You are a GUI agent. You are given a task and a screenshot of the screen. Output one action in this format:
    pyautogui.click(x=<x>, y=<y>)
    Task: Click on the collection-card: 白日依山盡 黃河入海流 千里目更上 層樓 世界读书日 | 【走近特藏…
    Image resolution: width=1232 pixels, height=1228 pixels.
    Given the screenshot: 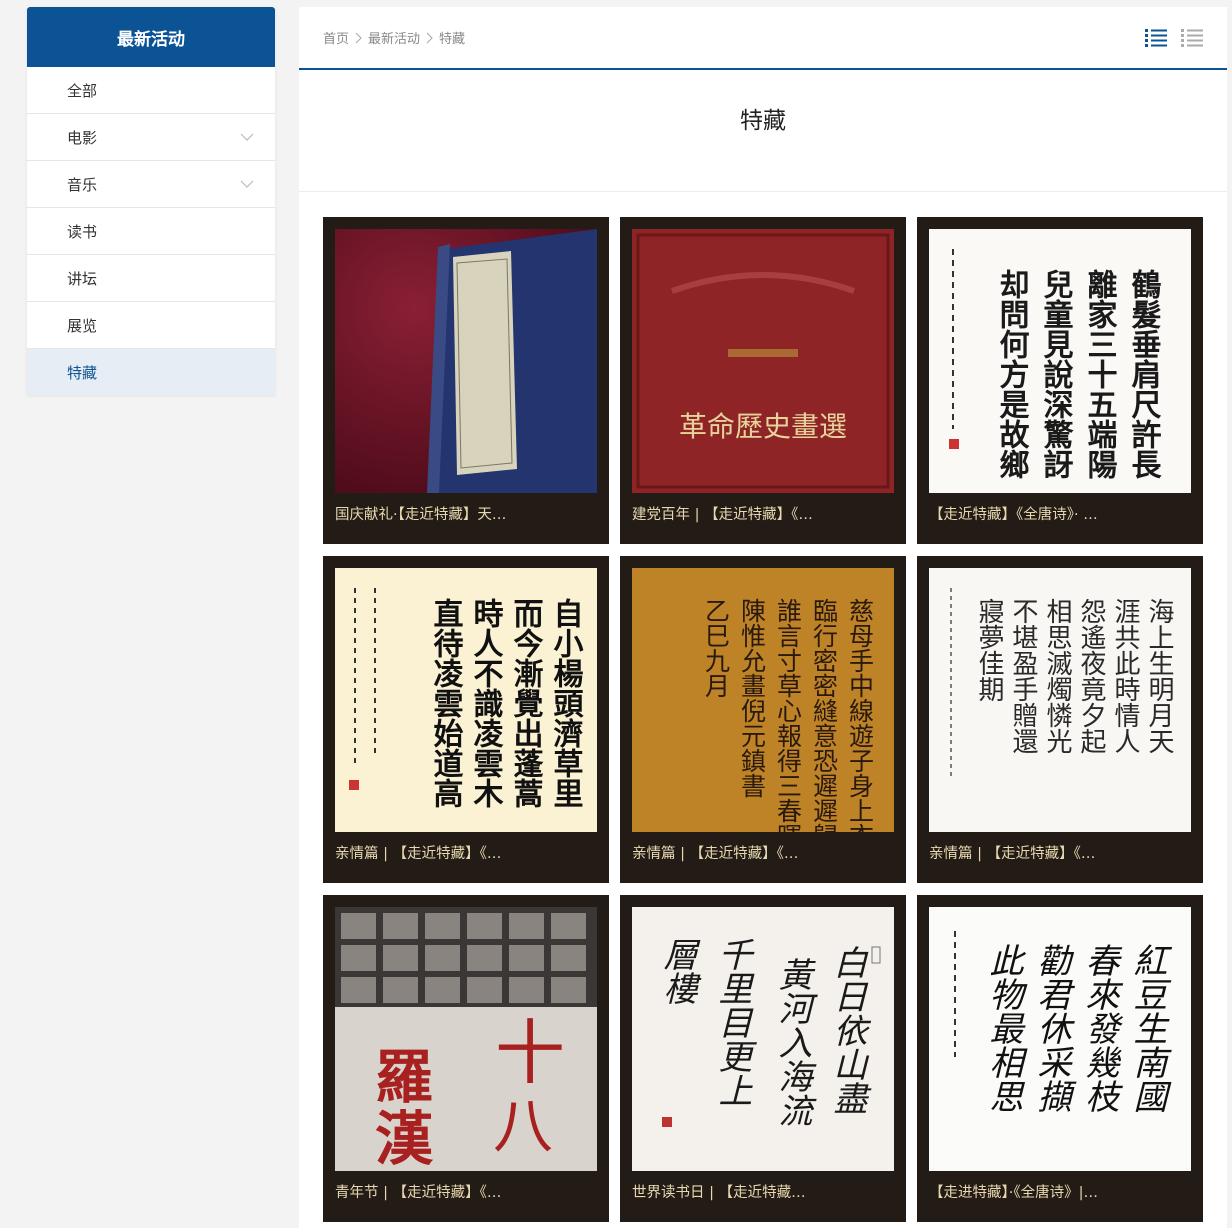 What is the action you would take?
    pyautogui.click(x=763, y=1058)
    